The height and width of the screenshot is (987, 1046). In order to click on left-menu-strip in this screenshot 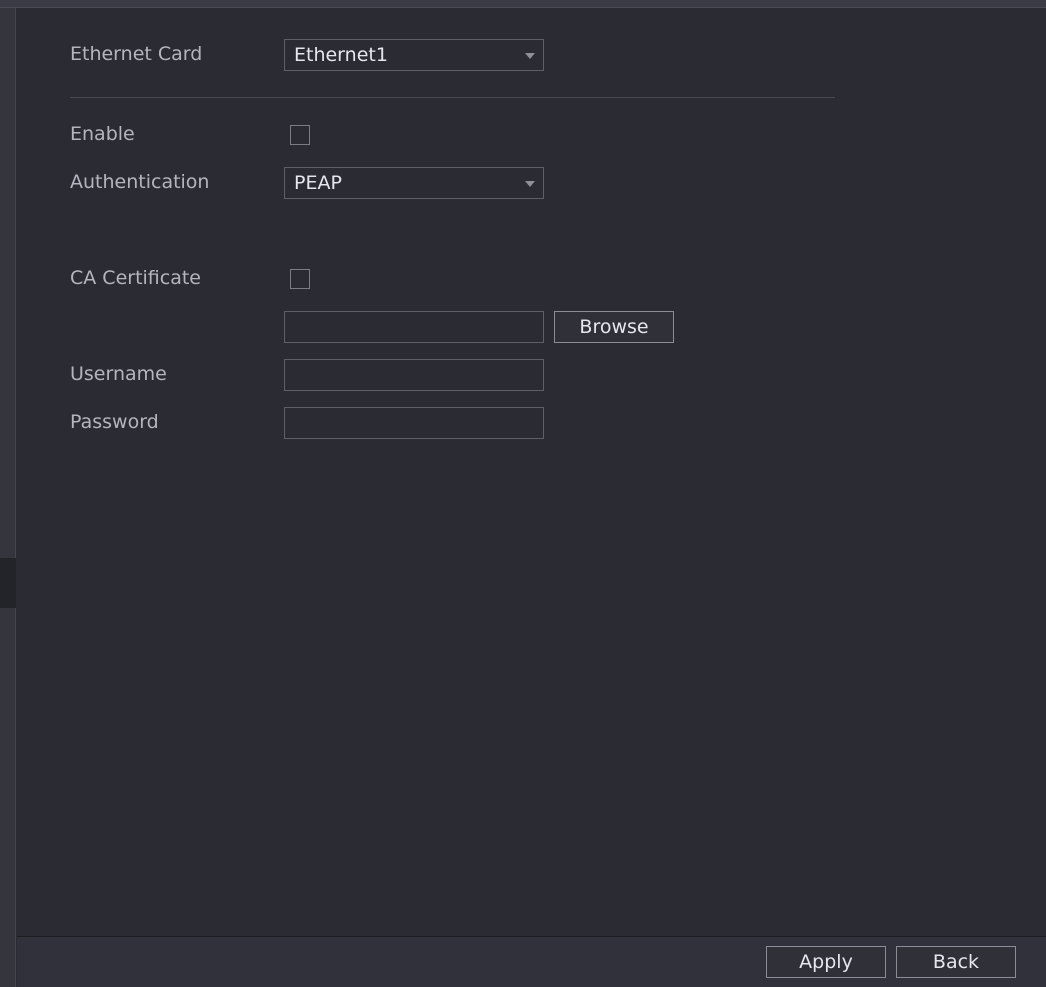, I will do `click(8, 497)`.